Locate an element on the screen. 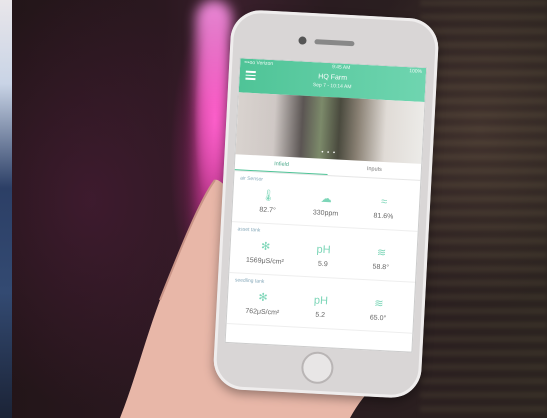 This screenshot has height=418, width=547. front-camera-icon is located at coordinates (302, 40).